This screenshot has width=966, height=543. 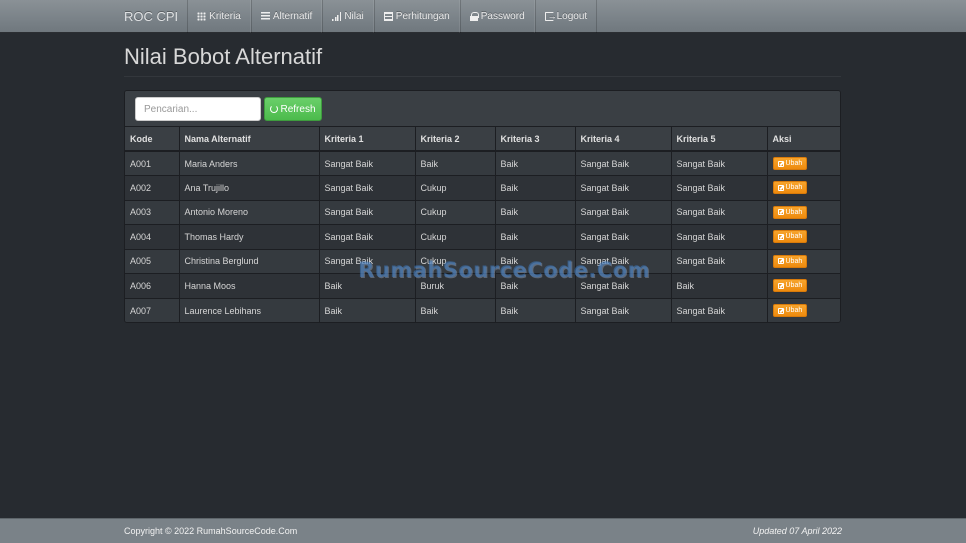 I want to click on refresh-button-label: Refresh, so click(x=298, y=109).